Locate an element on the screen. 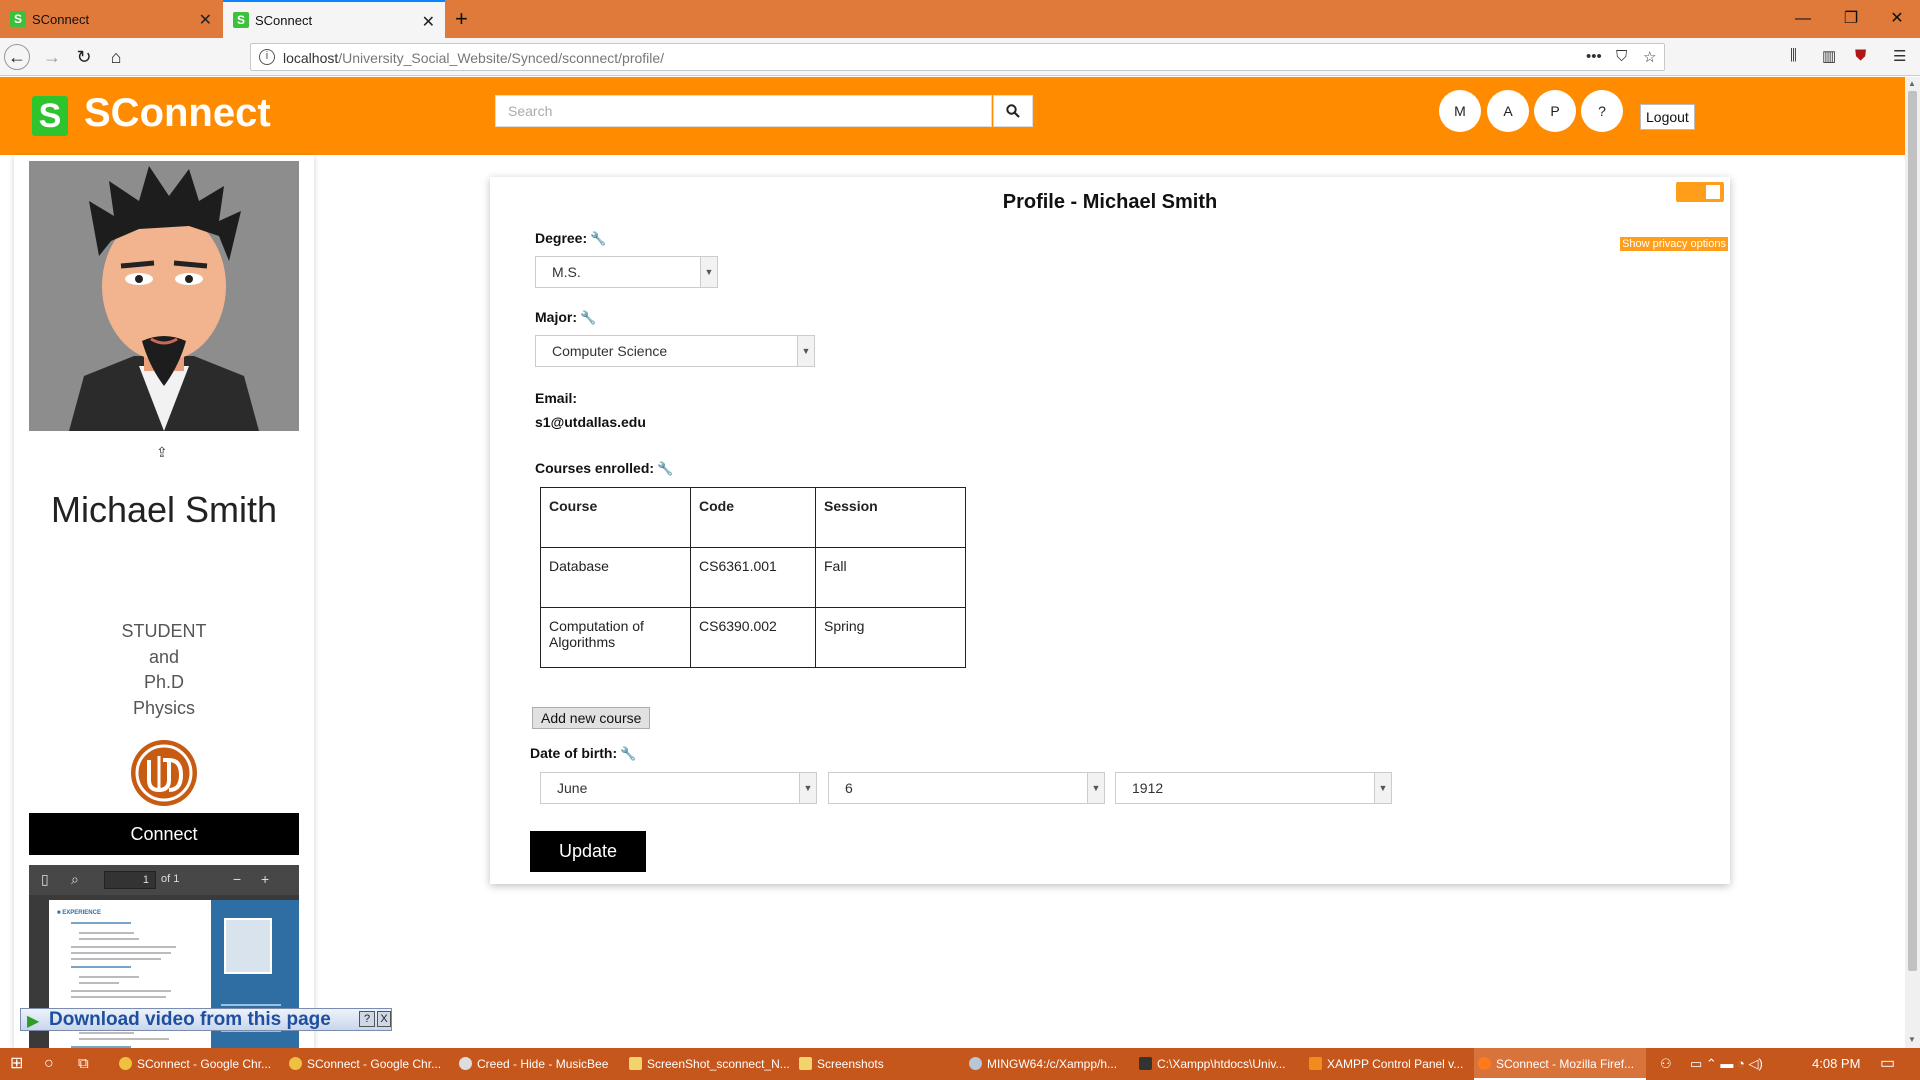  firefox-icon is located at coordinates (1484, 1063).